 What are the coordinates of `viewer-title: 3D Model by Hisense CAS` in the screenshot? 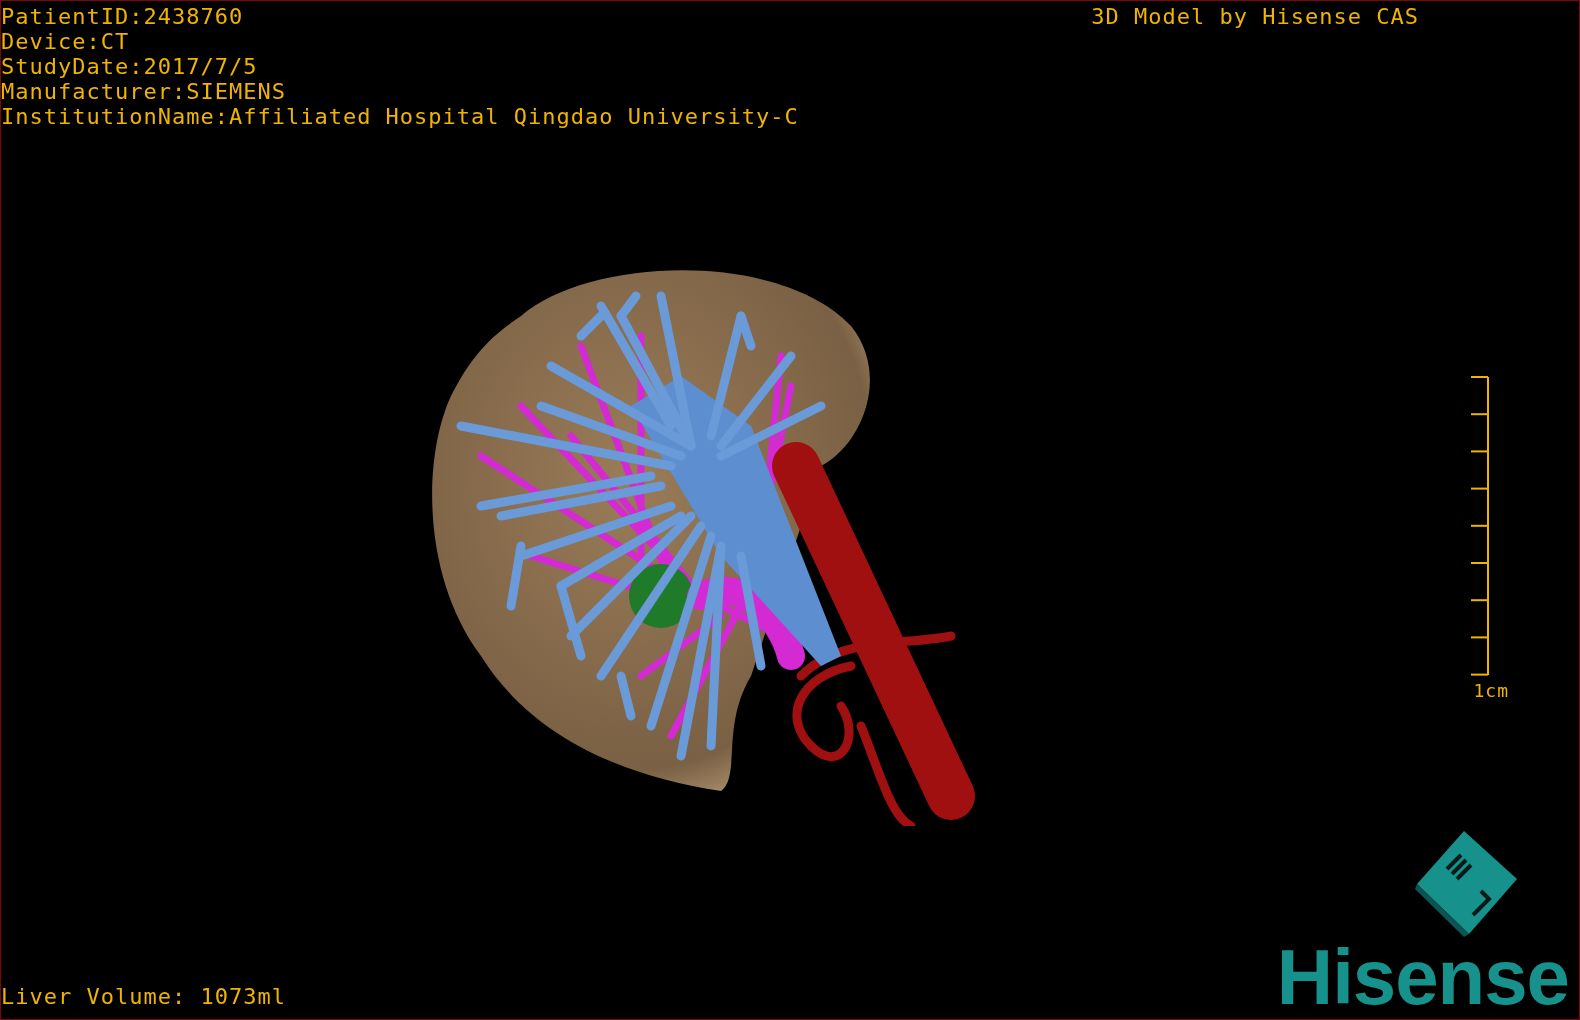 It's located at (1255, 17).